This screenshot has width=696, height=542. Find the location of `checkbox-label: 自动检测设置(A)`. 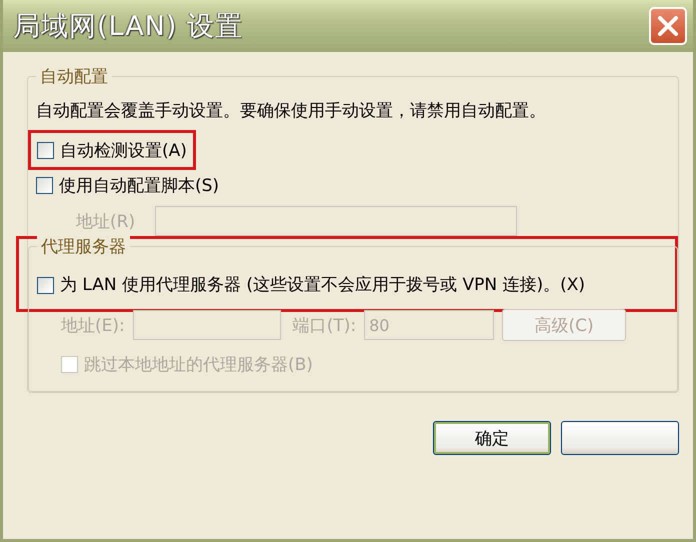

checkbox-label: 自动检测设置(A) is located at coordinates (123, 151).